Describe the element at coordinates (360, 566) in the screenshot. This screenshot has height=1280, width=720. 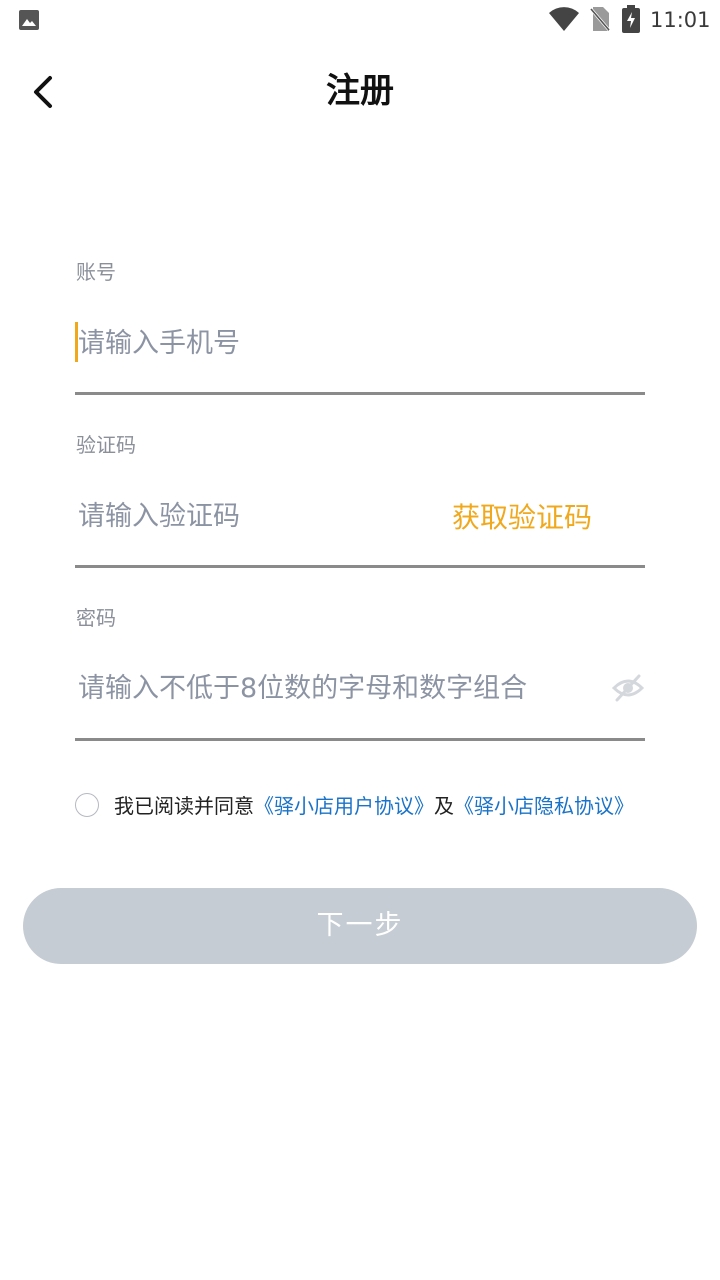
I see `code-underline` at that location.